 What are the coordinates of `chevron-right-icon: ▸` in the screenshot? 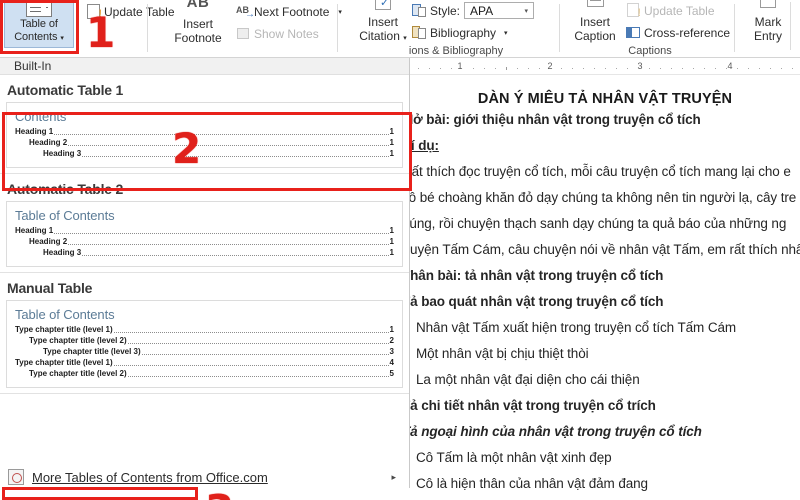 It's located at (393, 477).